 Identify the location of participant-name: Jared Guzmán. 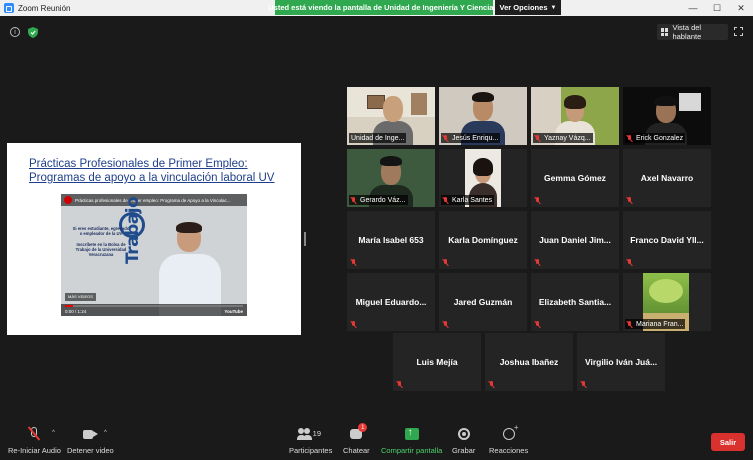
(483, 302).